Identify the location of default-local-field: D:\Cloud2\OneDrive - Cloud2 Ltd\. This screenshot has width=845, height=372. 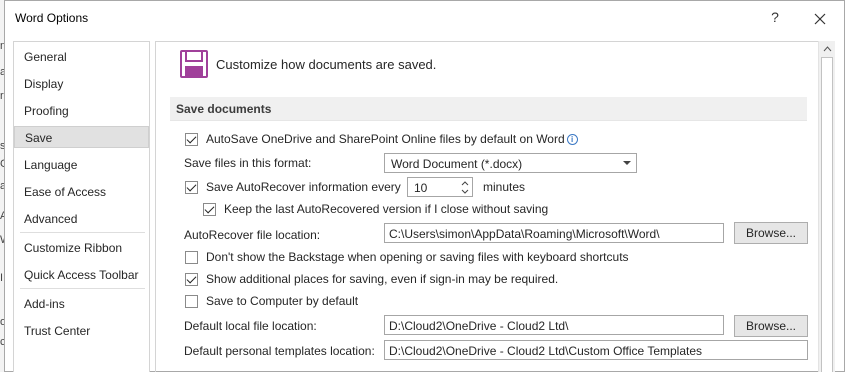
(554, 325).